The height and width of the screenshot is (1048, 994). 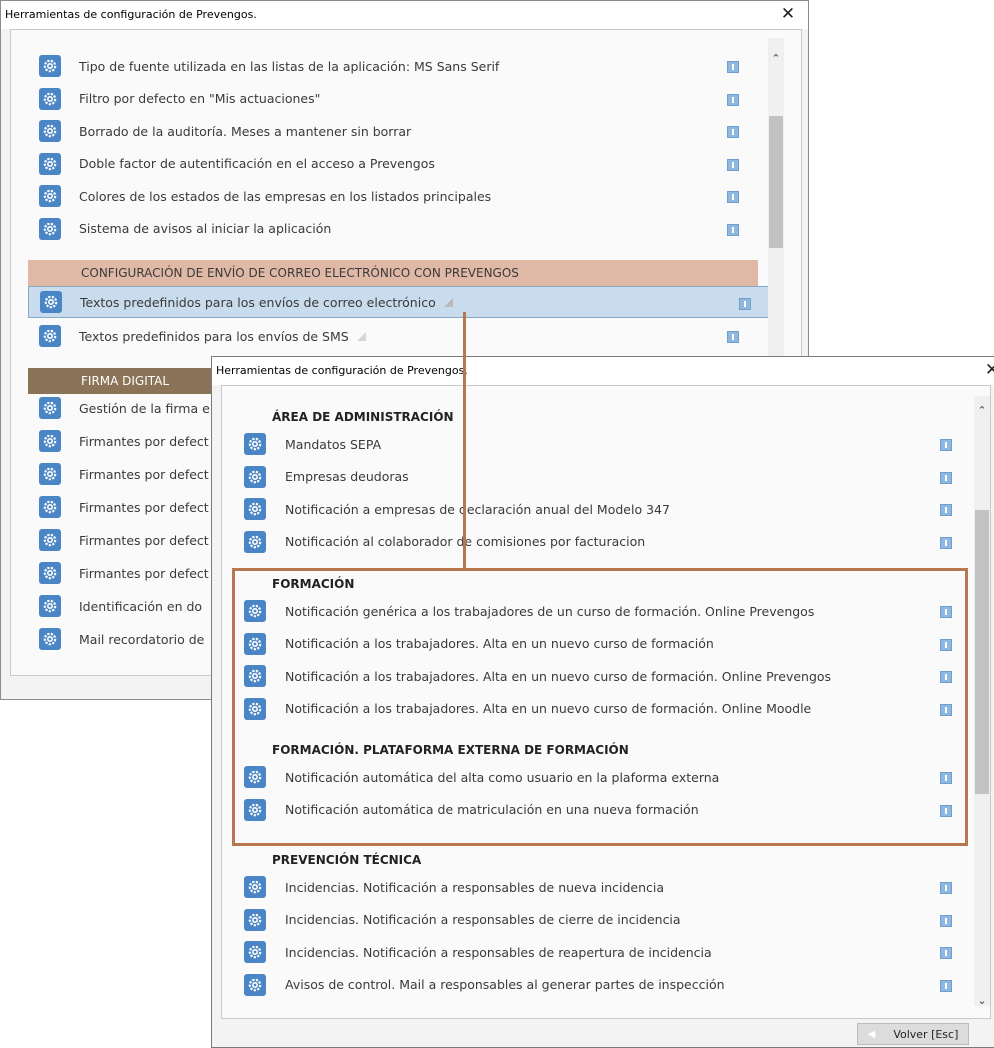 What do you see at coordinates (594, 477) in the screenshot?
I see `list-item: Empresas deudoras` at bounding box center [594, 477].